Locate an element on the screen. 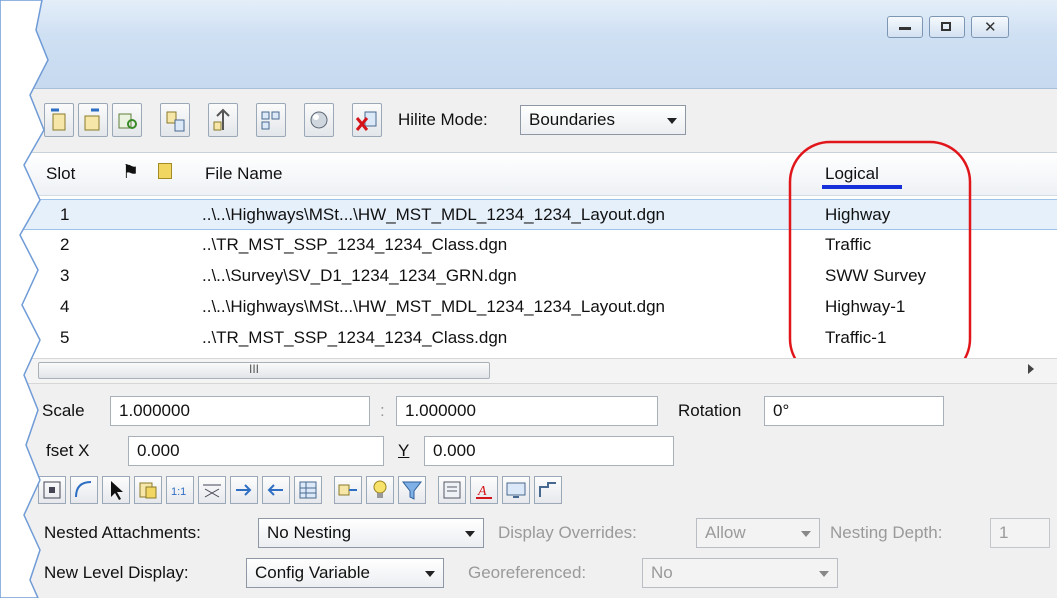  rotation-input: 0° is located at coordinates (854, 411).